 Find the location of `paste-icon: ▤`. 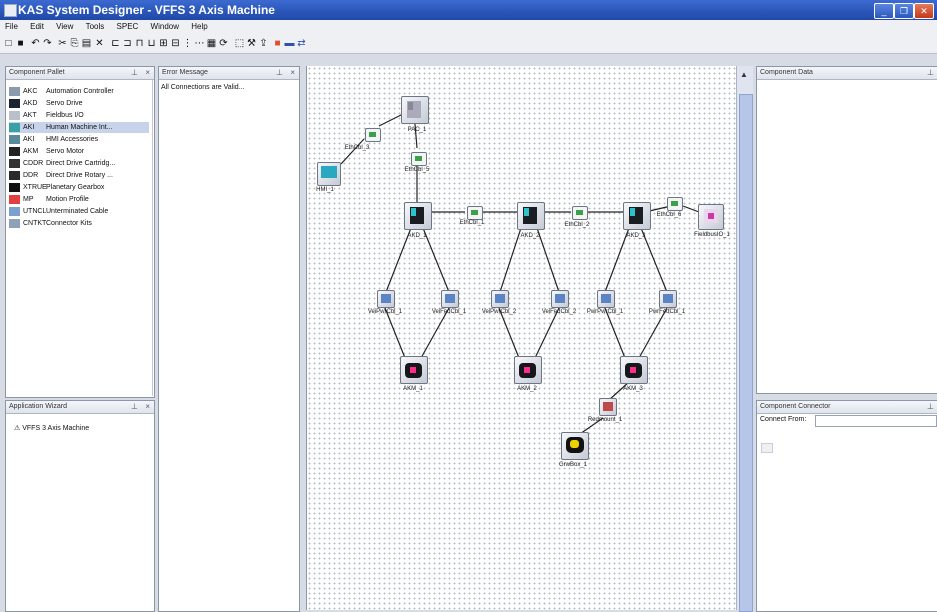

paste-icon: ▤ is located at coordinates (86, 43).